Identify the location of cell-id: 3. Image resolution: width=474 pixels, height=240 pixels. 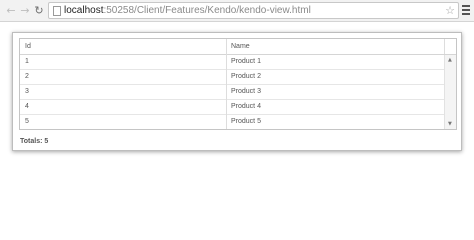
(27, 91).